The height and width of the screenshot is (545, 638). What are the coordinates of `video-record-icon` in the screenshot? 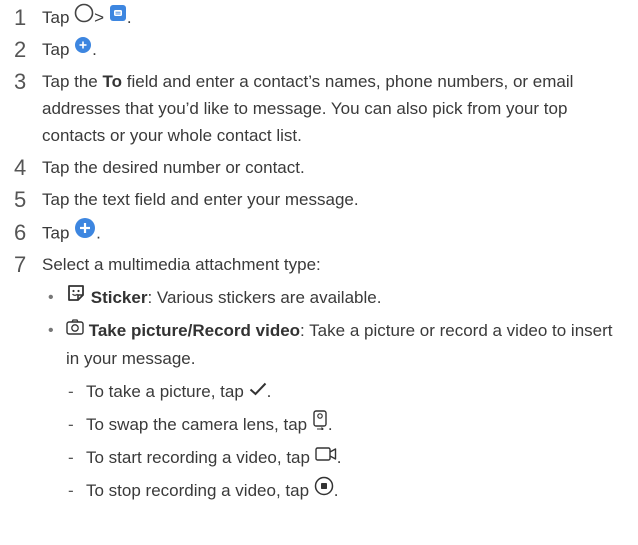 It's located at (326, 456).